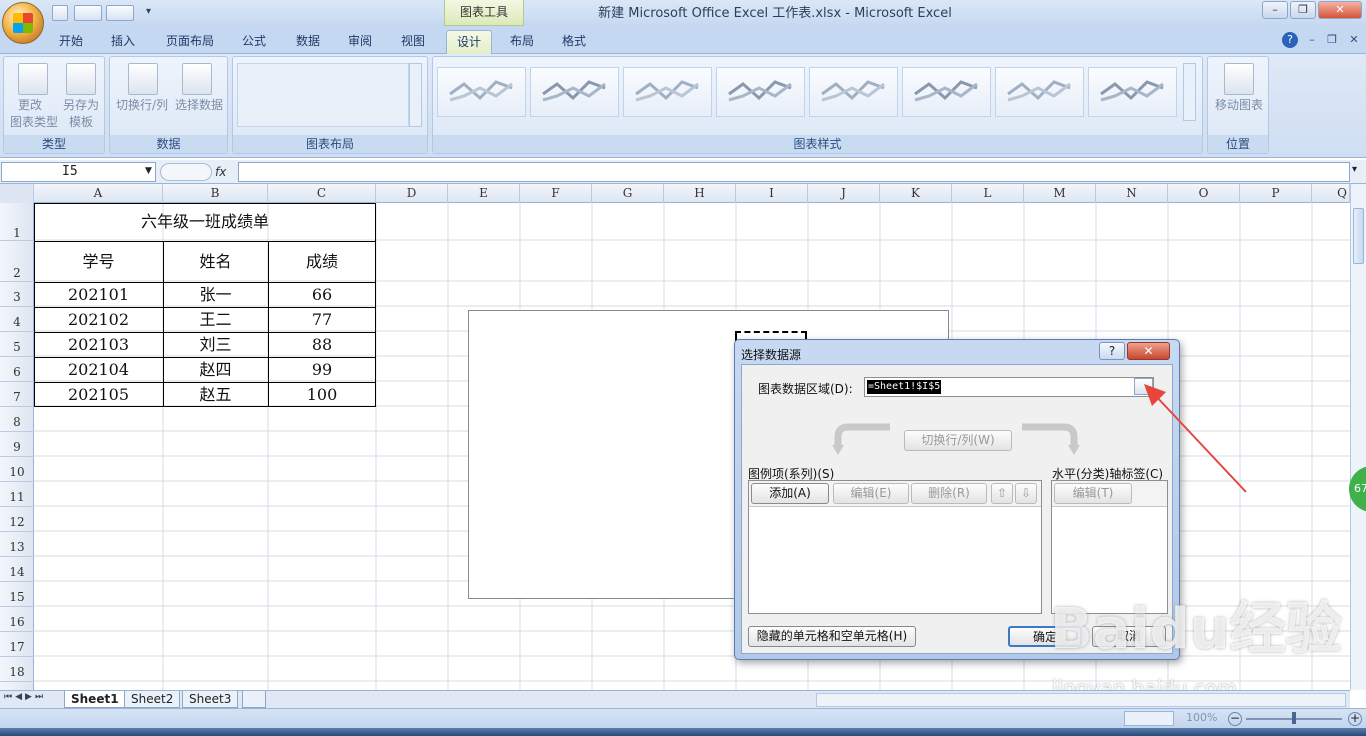 This screenshot has width=1366, height=736. Describe the element at coordinates (794, 172) in the screenshot. I see `formula-input` at that location.